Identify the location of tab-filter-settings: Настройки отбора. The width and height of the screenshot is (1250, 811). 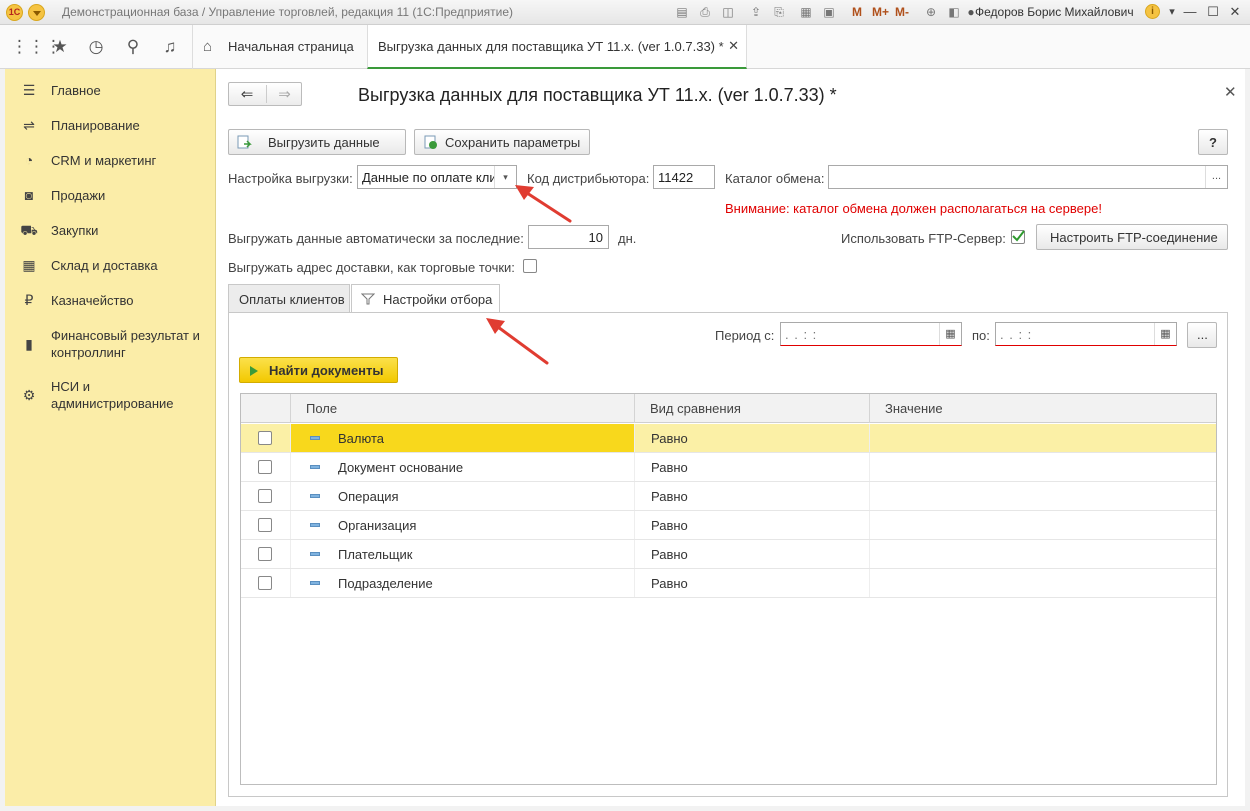
(425, 299).